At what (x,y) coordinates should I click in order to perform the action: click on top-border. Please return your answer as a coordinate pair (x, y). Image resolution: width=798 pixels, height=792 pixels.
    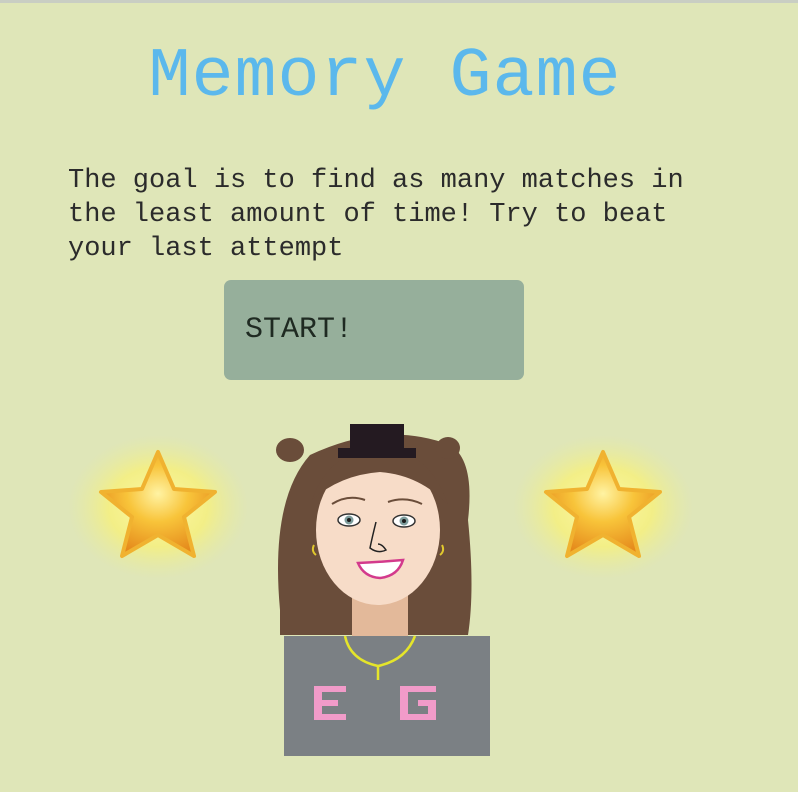
    Looking at the image, I should click on (399, 1).